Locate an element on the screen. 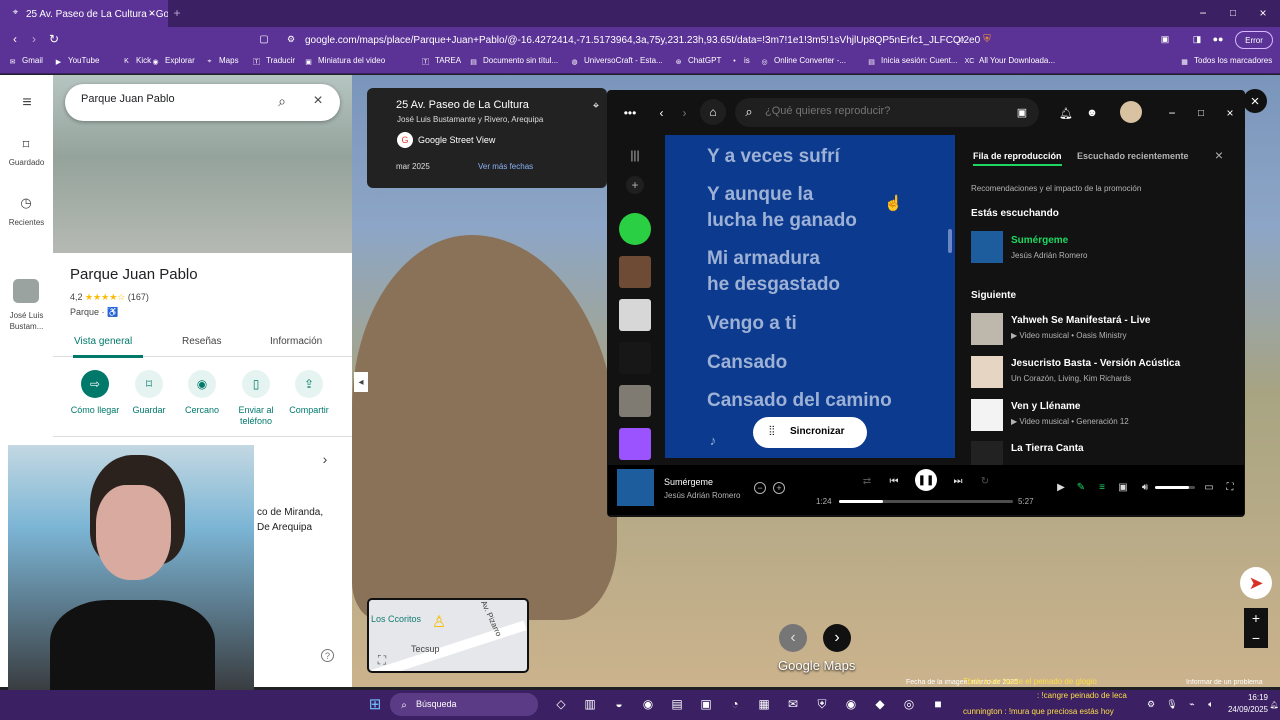 The image size is (1280, 720). taskbar-search: ⌕ Búsqueda is located at coordinates (464, 704).